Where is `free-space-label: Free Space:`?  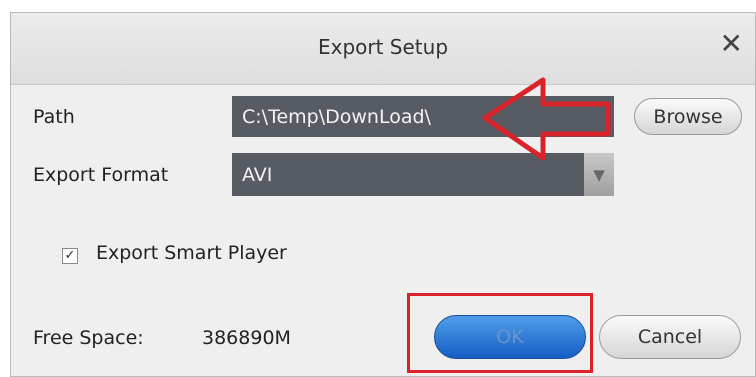 free-space-label: Free Space: is located at coordinates (88, 338).